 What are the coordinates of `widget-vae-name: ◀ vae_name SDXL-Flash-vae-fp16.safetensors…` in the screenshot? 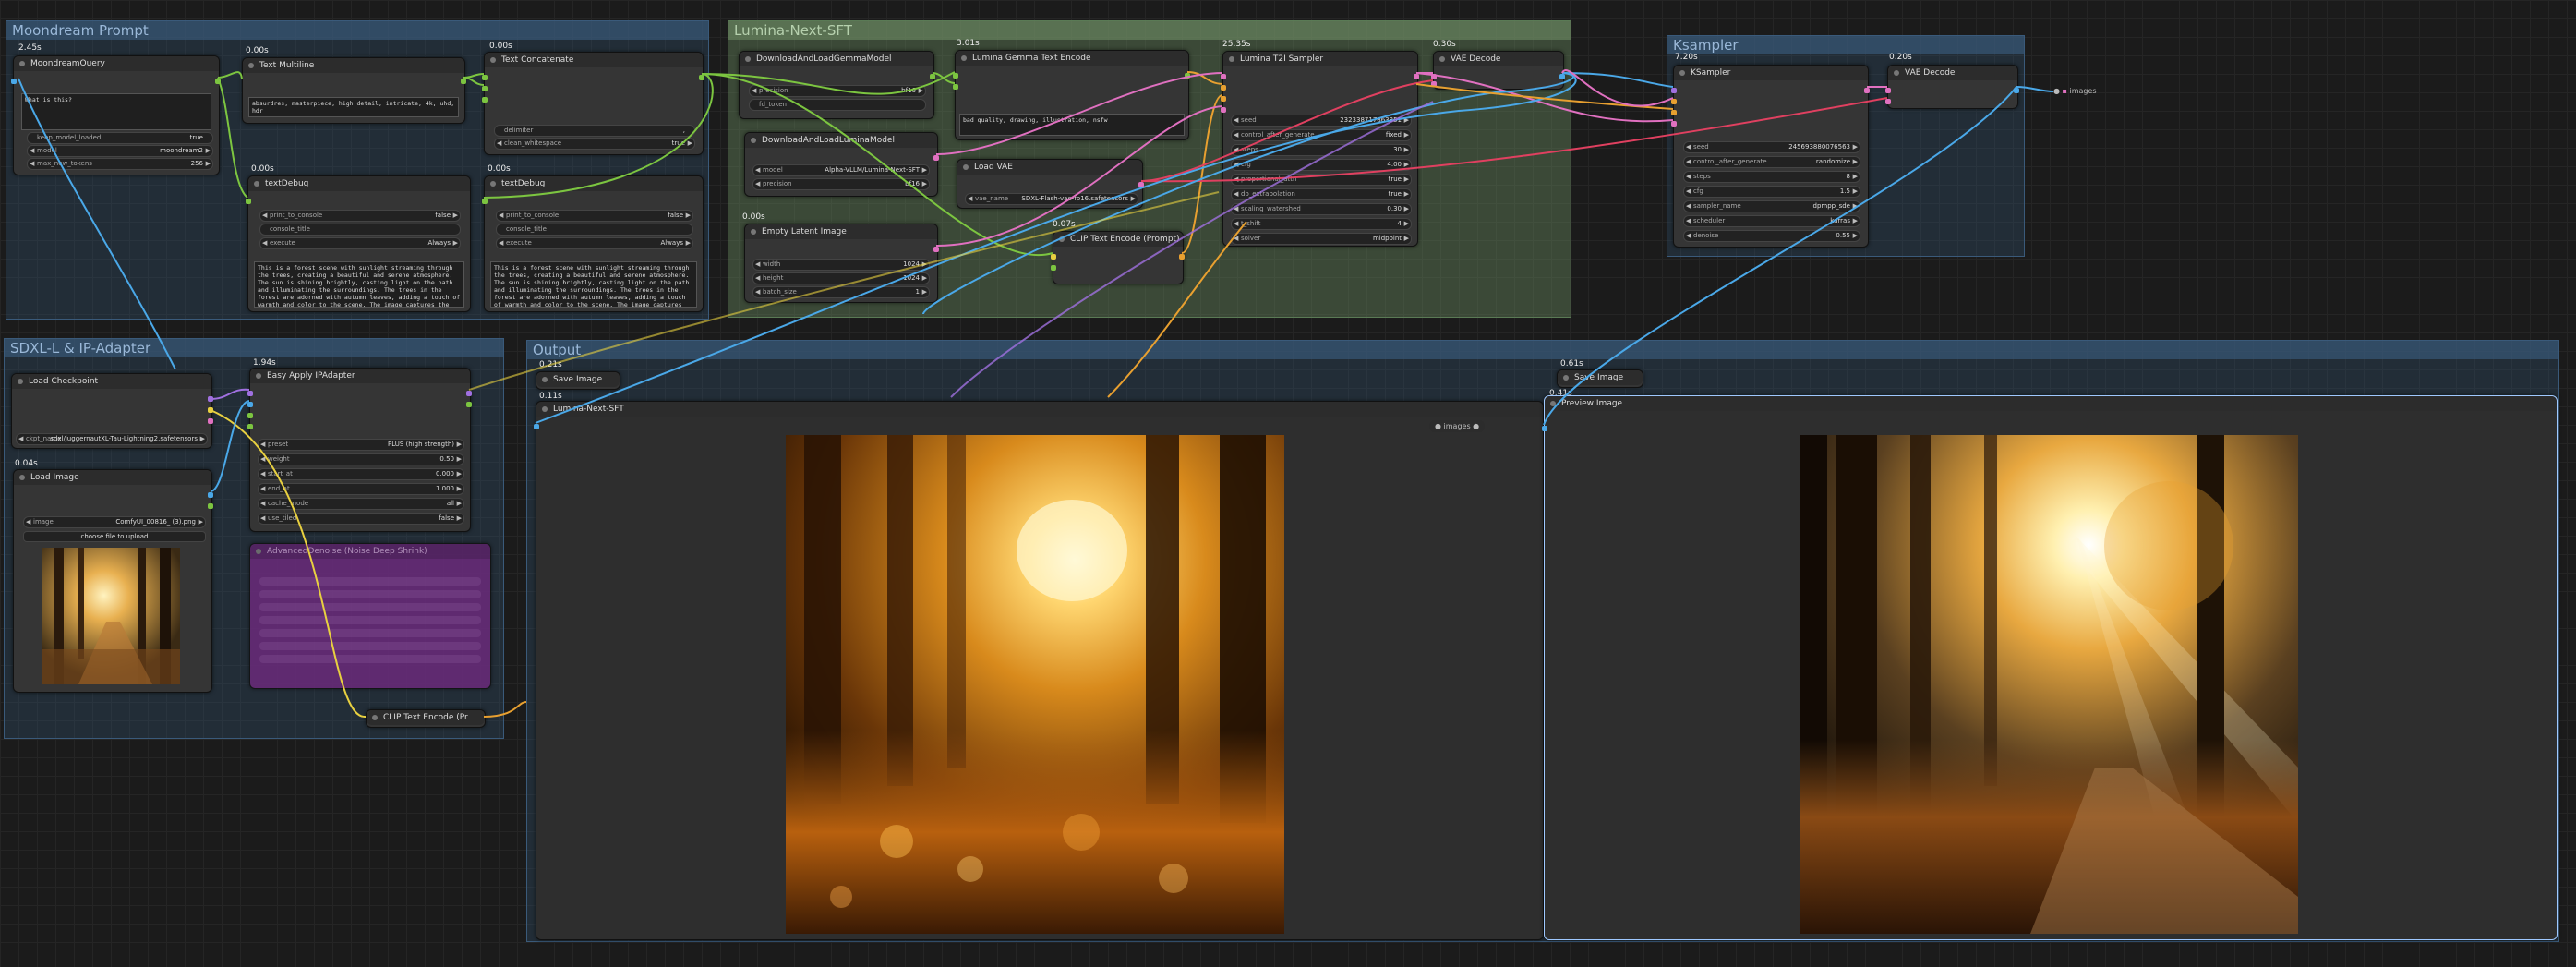 It's located at (1051, 199).